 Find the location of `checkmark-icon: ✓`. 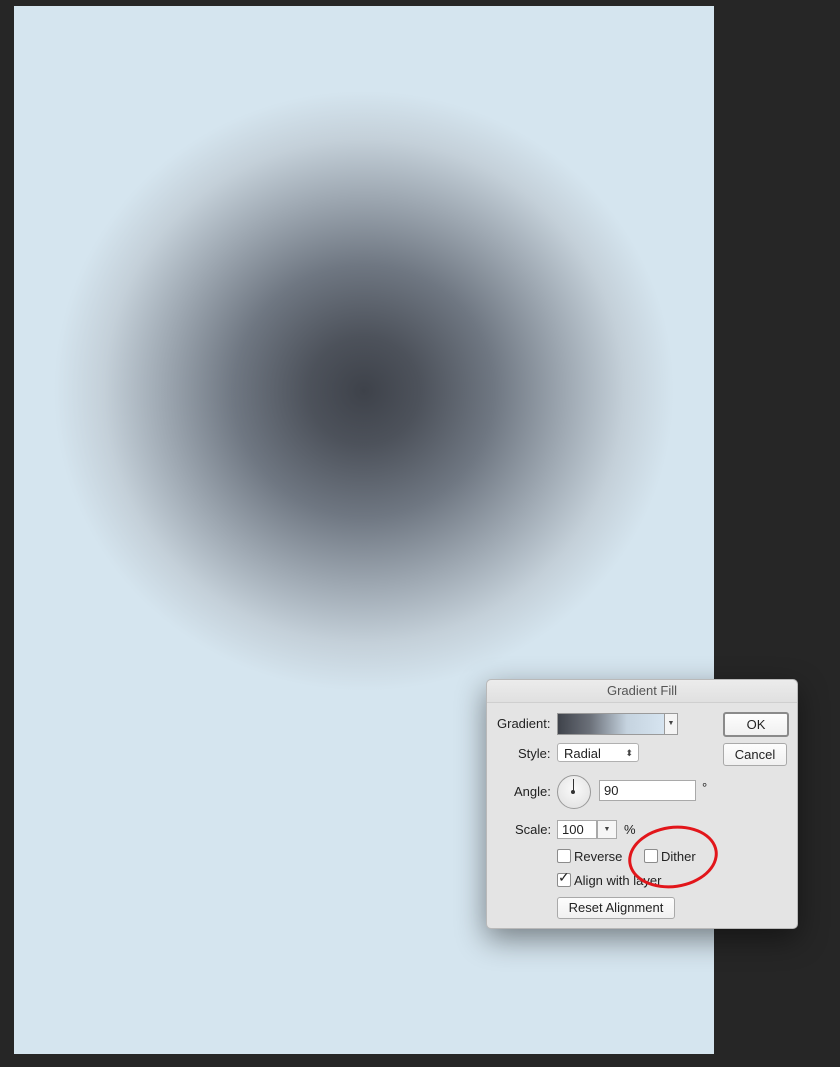

checkmark-icon: ✓ is located at coordinates (564, 877).